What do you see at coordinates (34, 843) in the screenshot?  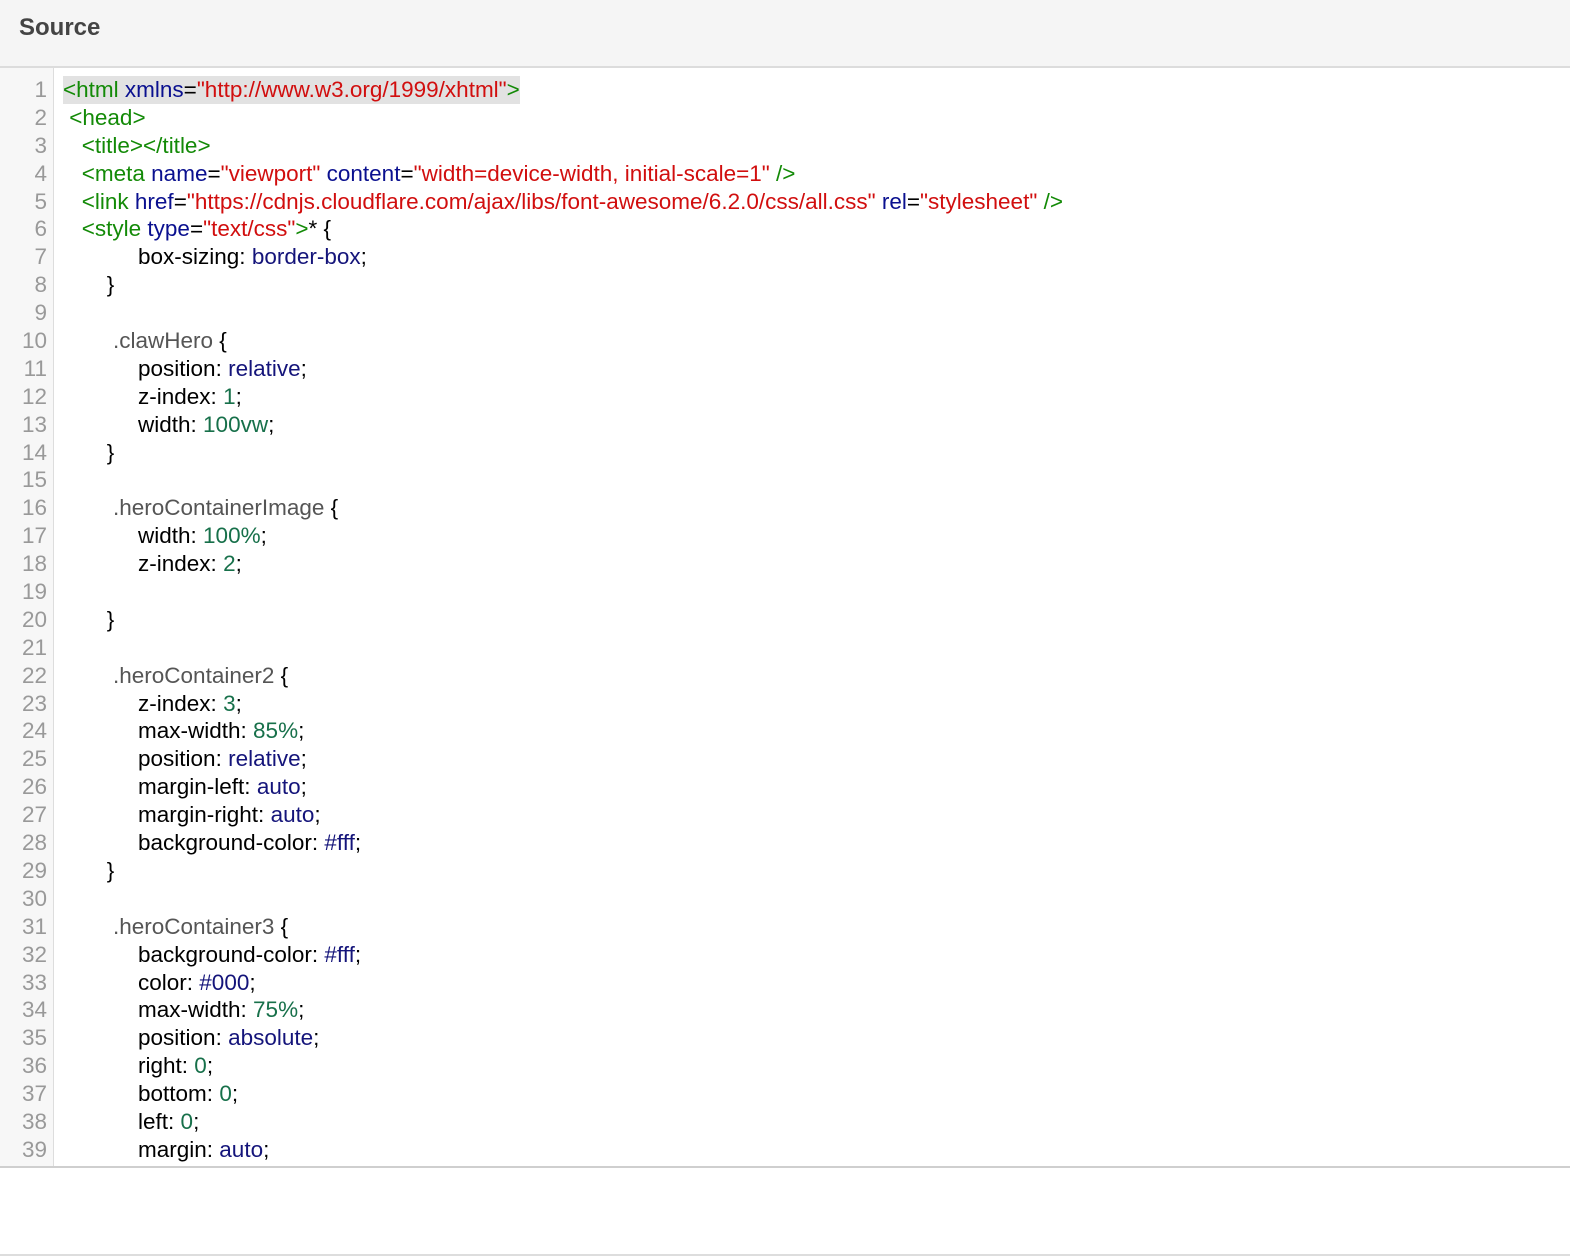 I see `line-number: 28` at bounding box center [34, 843].